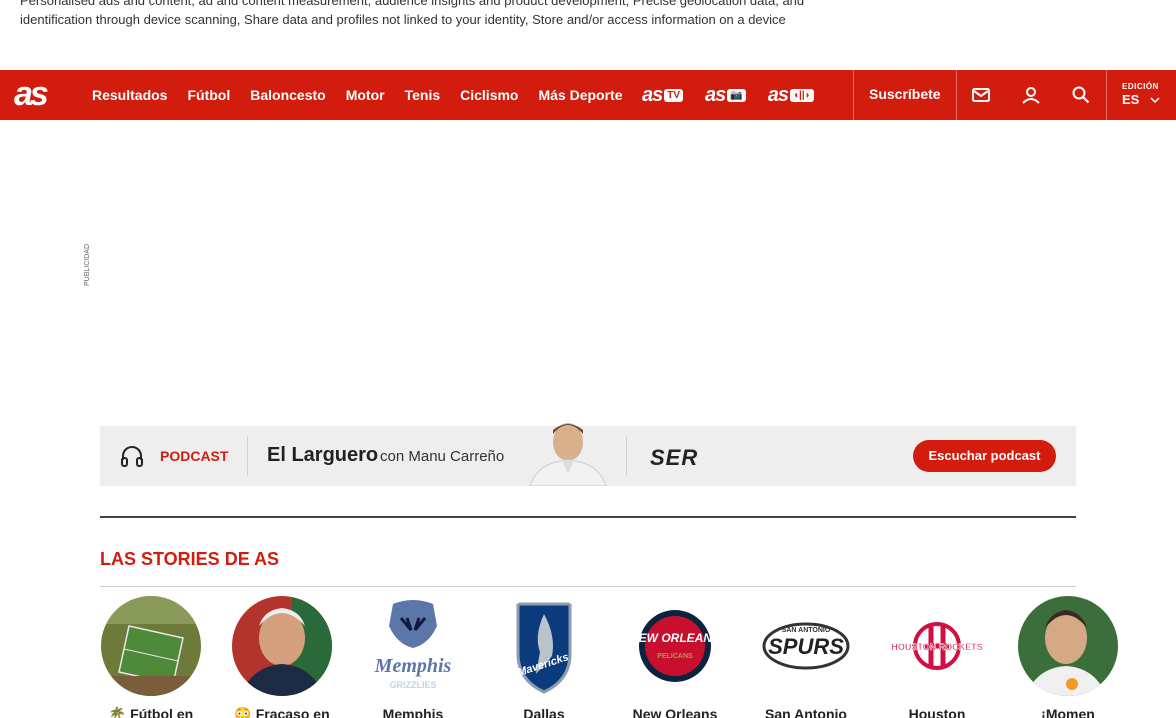 The height and width of the screenshot is (718, 1176). I want to click on ad-label: PUBLICIDAD, so click(87, 265).